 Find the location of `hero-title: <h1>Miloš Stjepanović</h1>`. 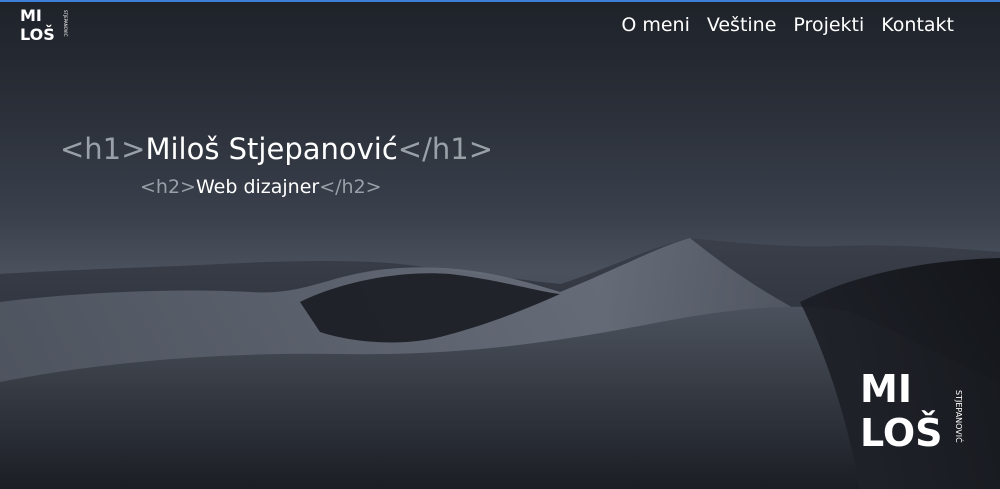

hero-title: <h1>Miloš Stjepanović</h1> is located at coordinates (276, 149).